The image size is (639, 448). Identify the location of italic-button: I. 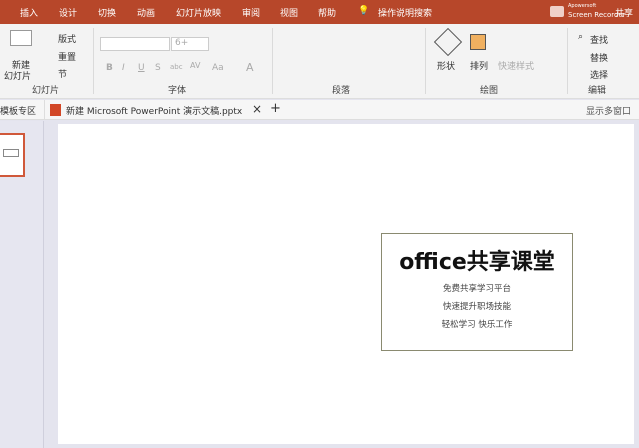
(123, 68).